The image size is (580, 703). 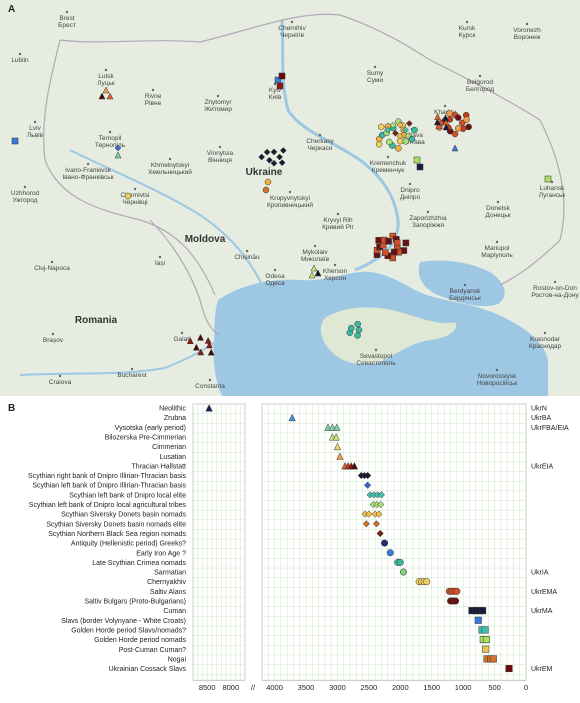 I want to click on city-label: Cherkasy Черкаси, so click(x=320, y=145).